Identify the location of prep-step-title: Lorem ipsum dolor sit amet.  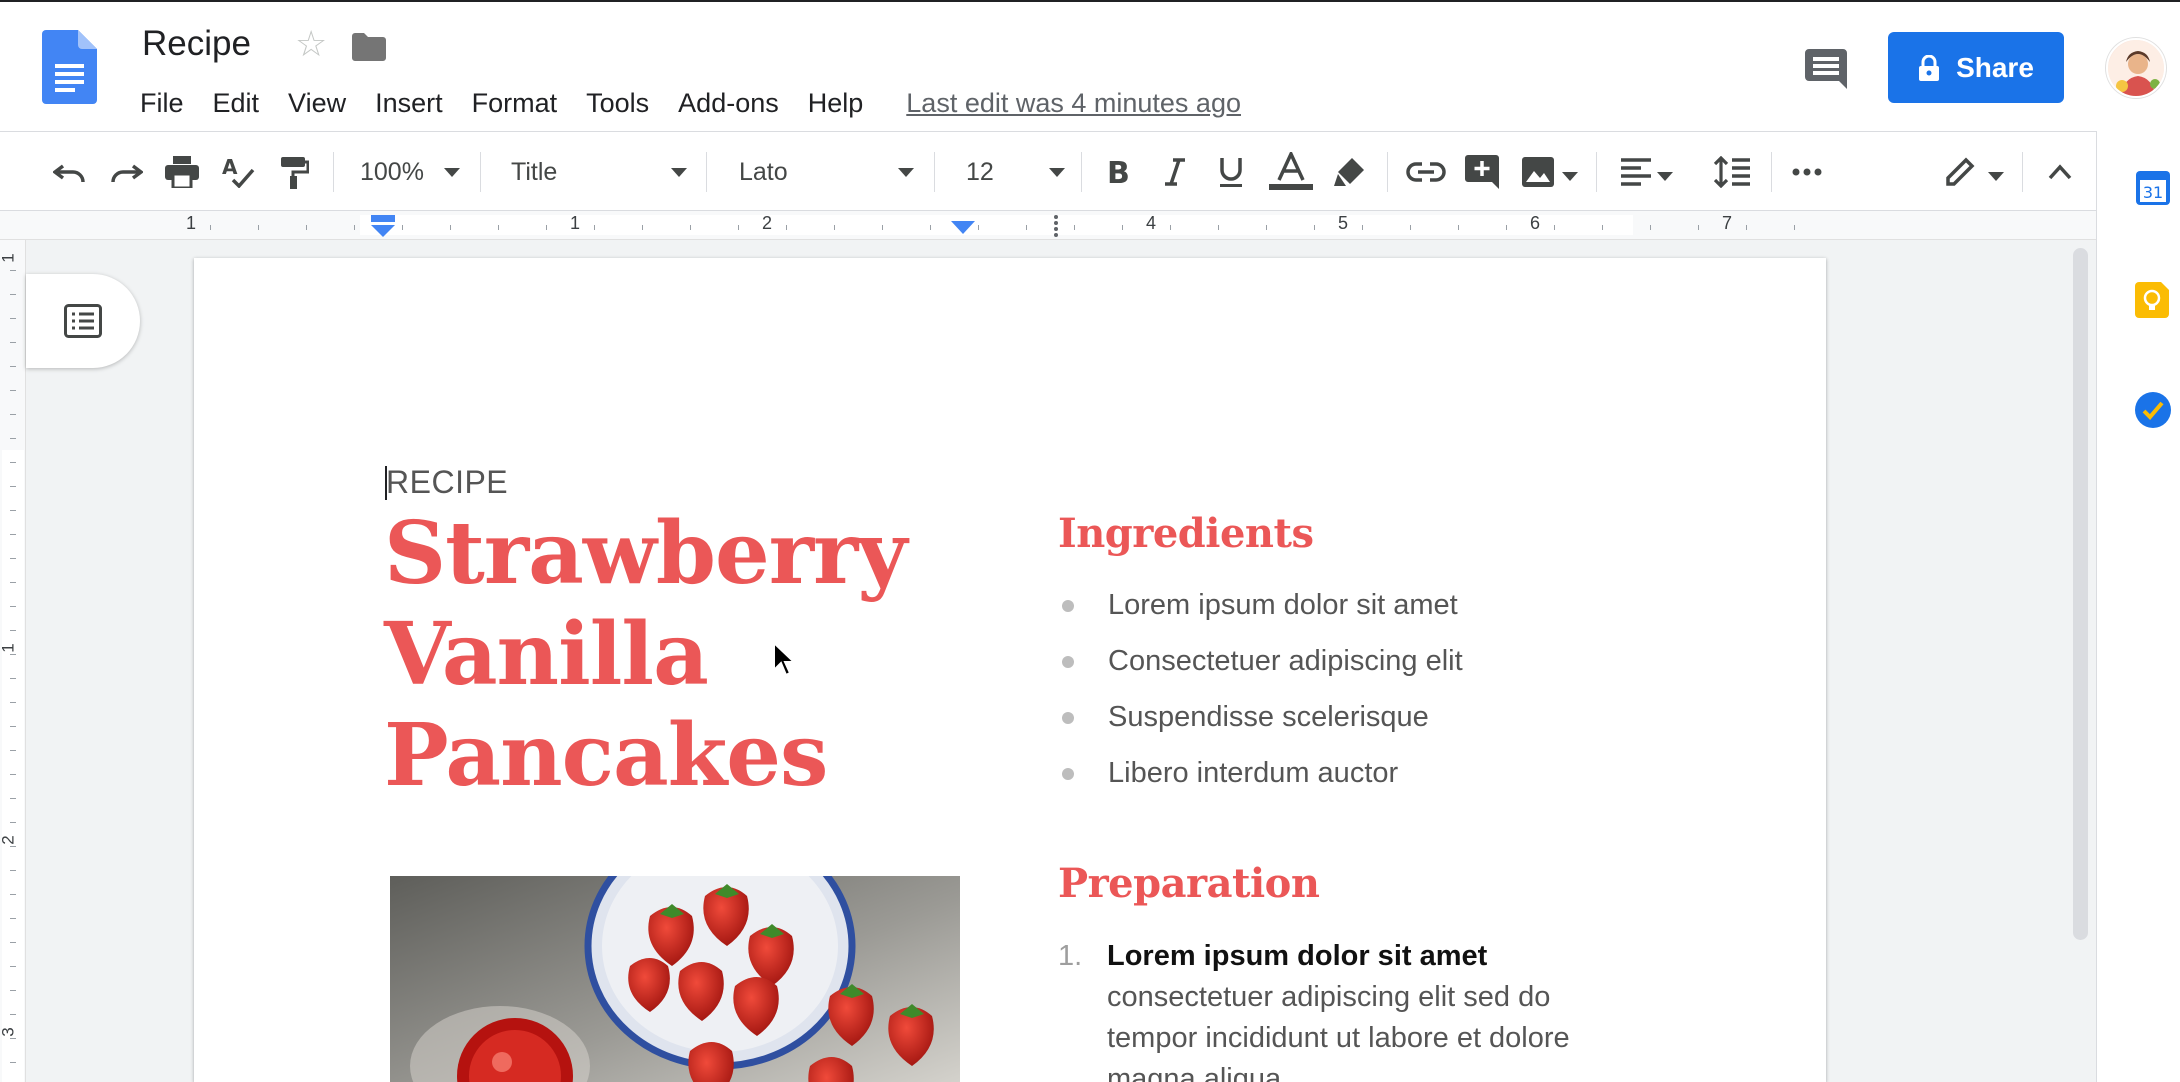
(1297, 956).